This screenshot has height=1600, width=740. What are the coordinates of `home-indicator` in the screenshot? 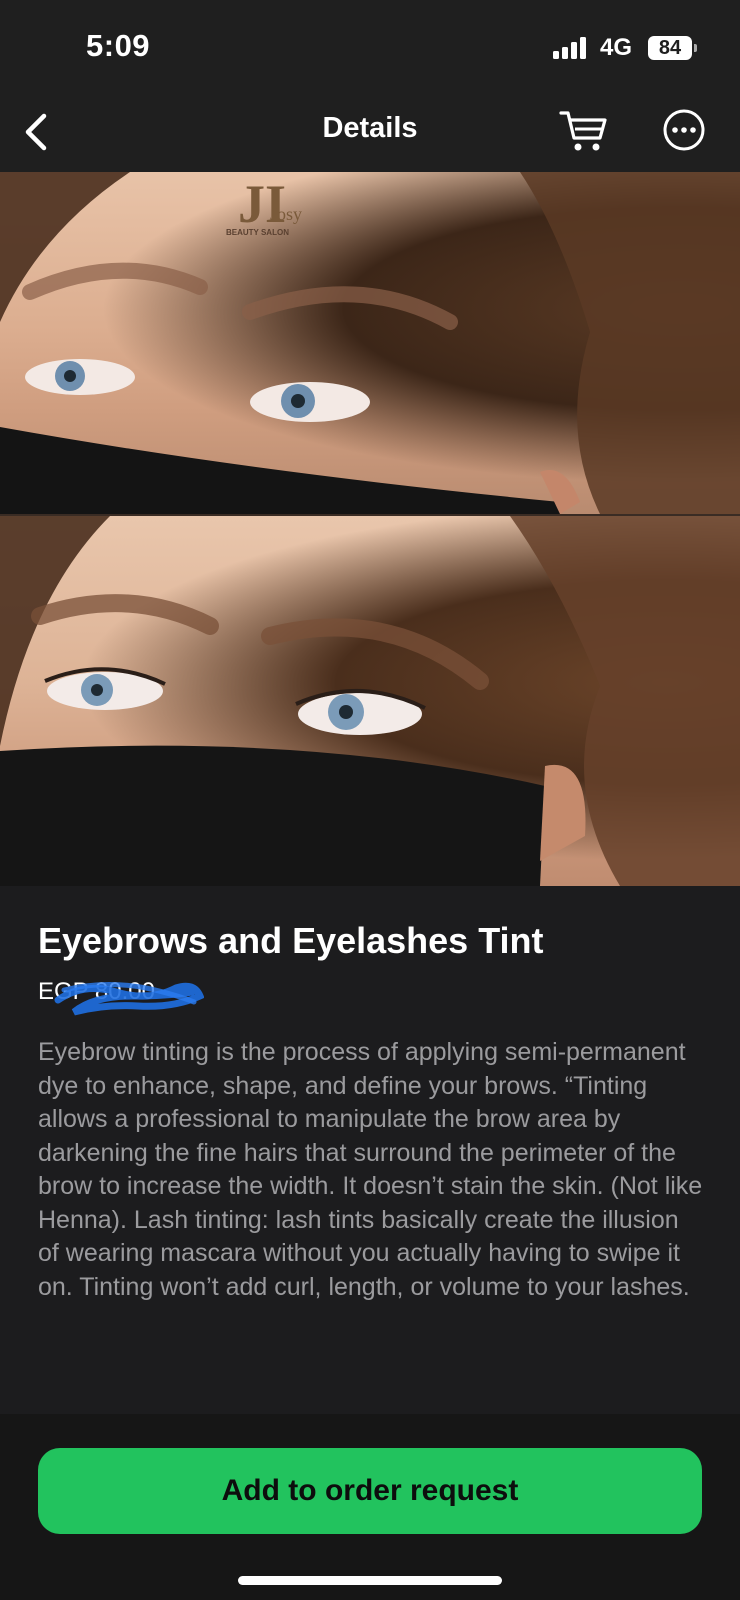 It's located at (370, 1580).